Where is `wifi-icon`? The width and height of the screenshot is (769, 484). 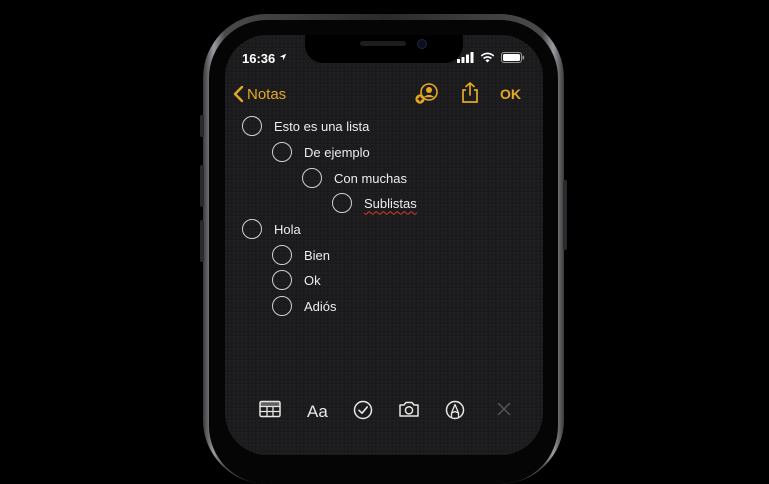
wifi-icon is located at coordinates (487, 57).